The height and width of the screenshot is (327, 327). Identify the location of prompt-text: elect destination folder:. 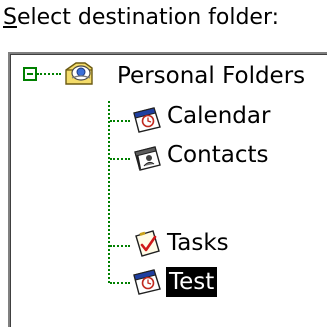
(148, 17).